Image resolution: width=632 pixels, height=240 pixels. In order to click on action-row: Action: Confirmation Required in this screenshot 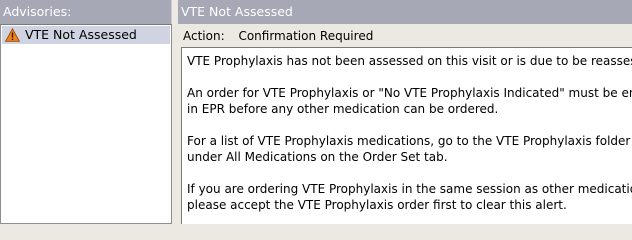, I will do `click(405, 36)`.